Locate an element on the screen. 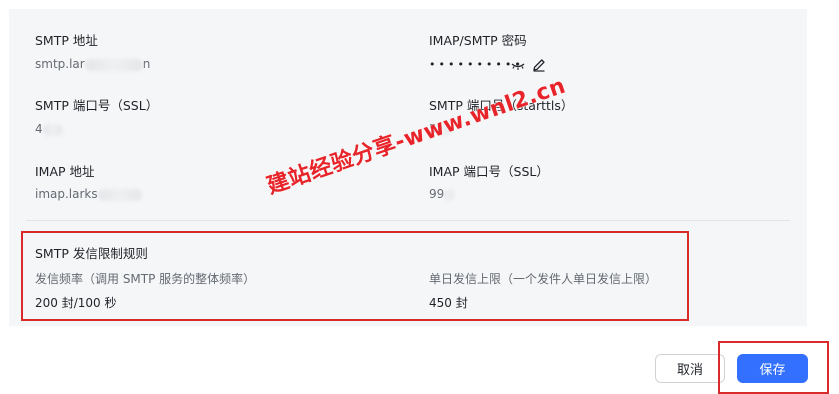  pencil-icon is located at coordinates (539, 65).